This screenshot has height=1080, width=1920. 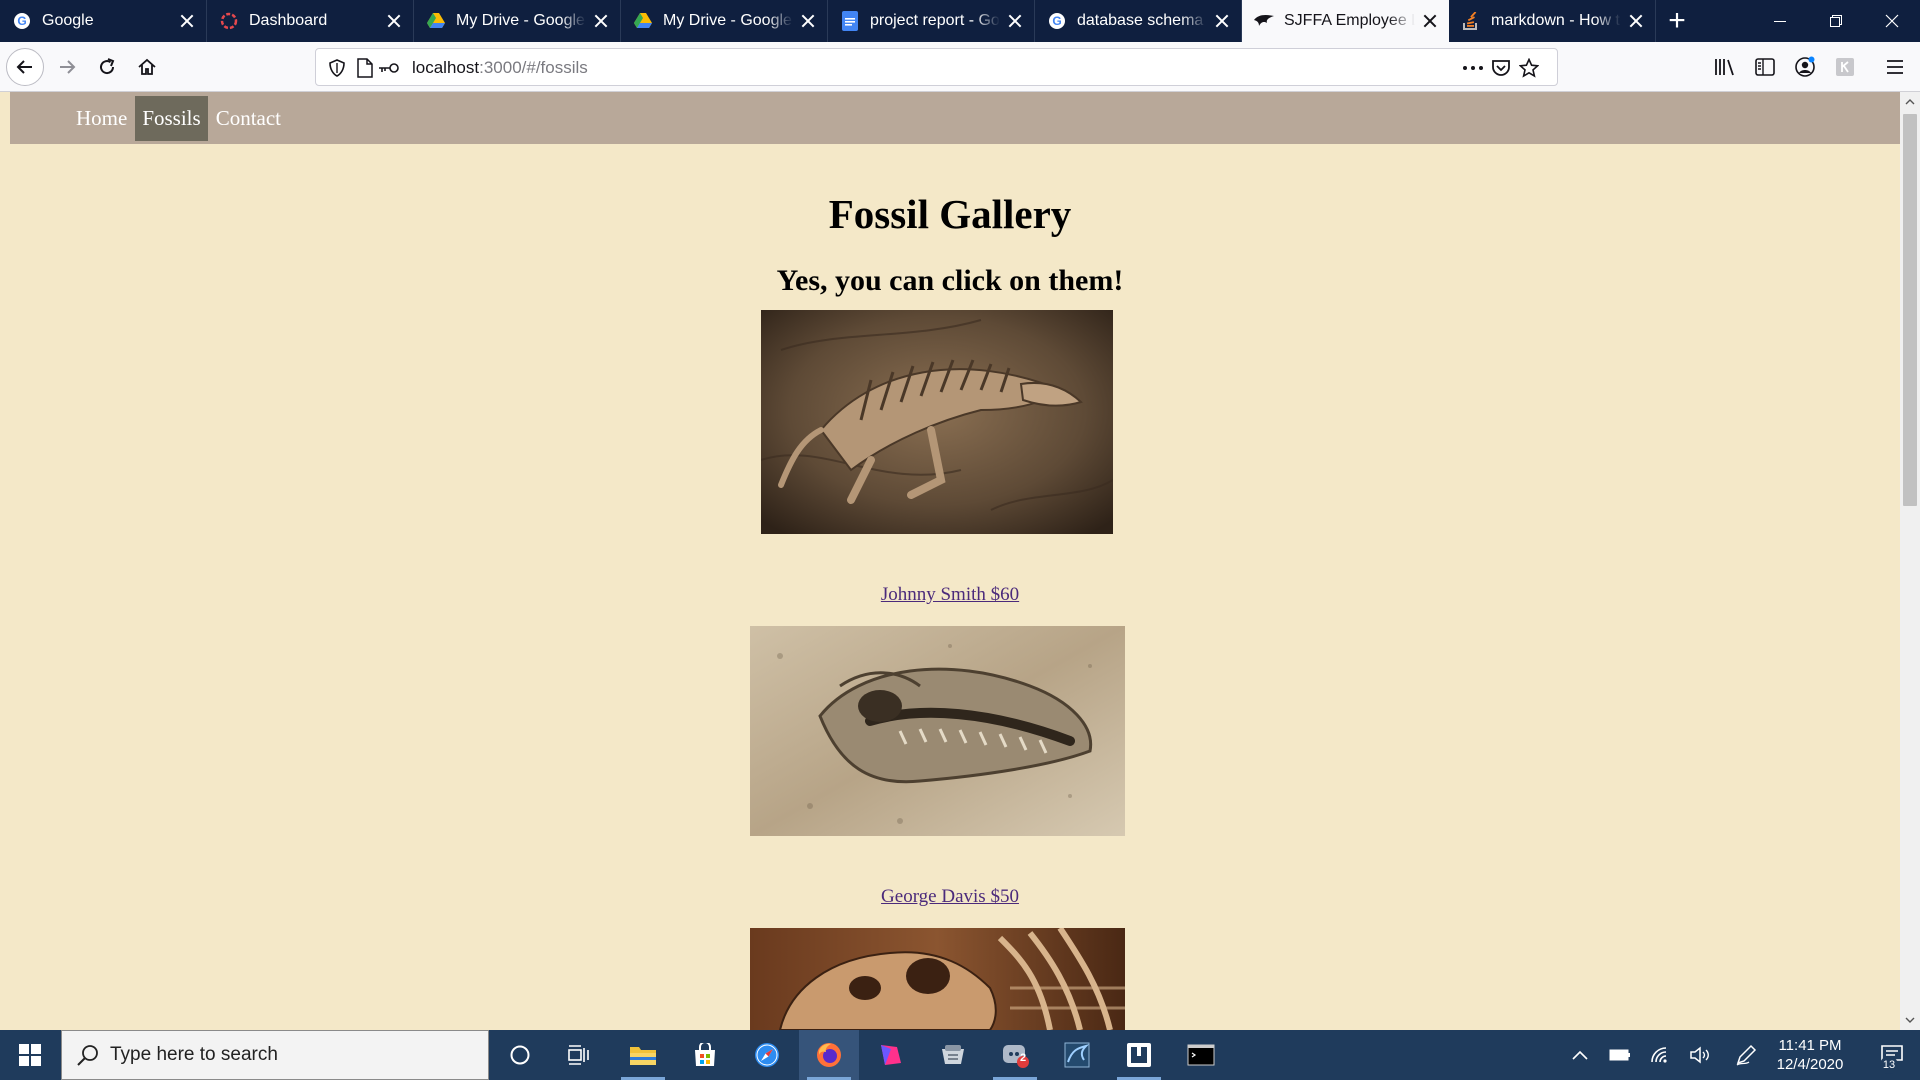 I want to click on start-button, so click(x=30, y=1055).